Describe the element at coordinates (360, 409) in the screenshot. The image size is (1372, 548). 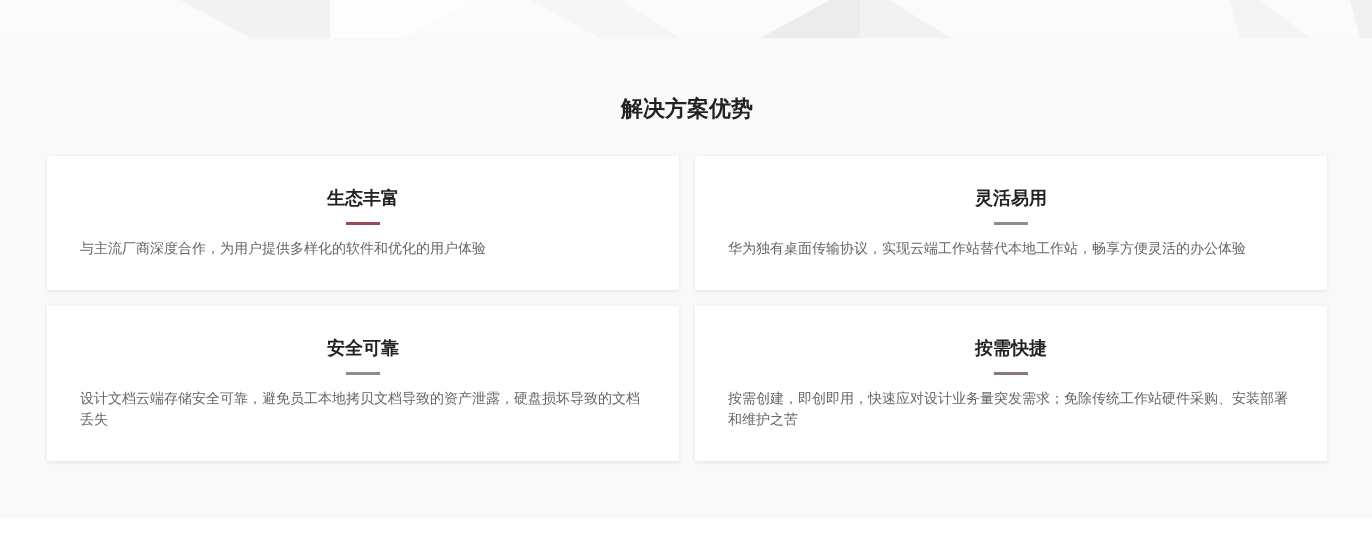
I see `card-description: 设计文档云端存储安全可靠，避免员工本地拷贝文档导致的资产泄露，硬盘损坏导致的文档丢失` at that location.